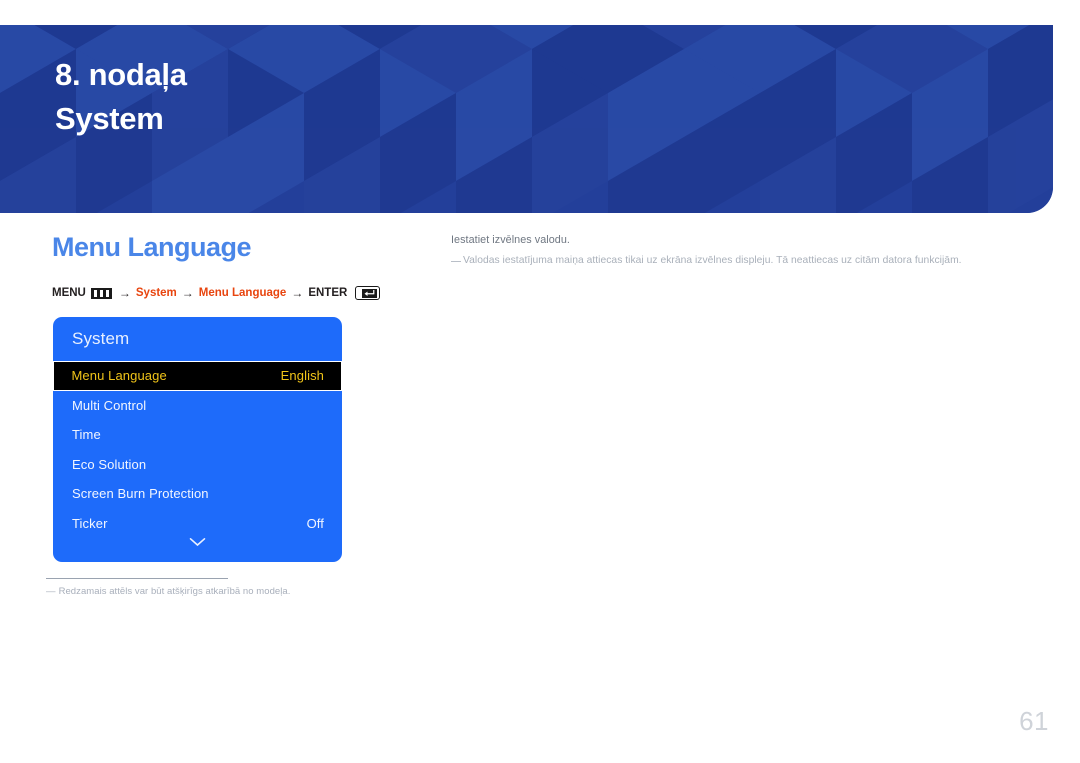 Image resolution: width=1080 pixels, height=763 pixels. Describe the element at coordinates (197, 435) in the screenshot. I see `osd-item-time: Time` at that location.